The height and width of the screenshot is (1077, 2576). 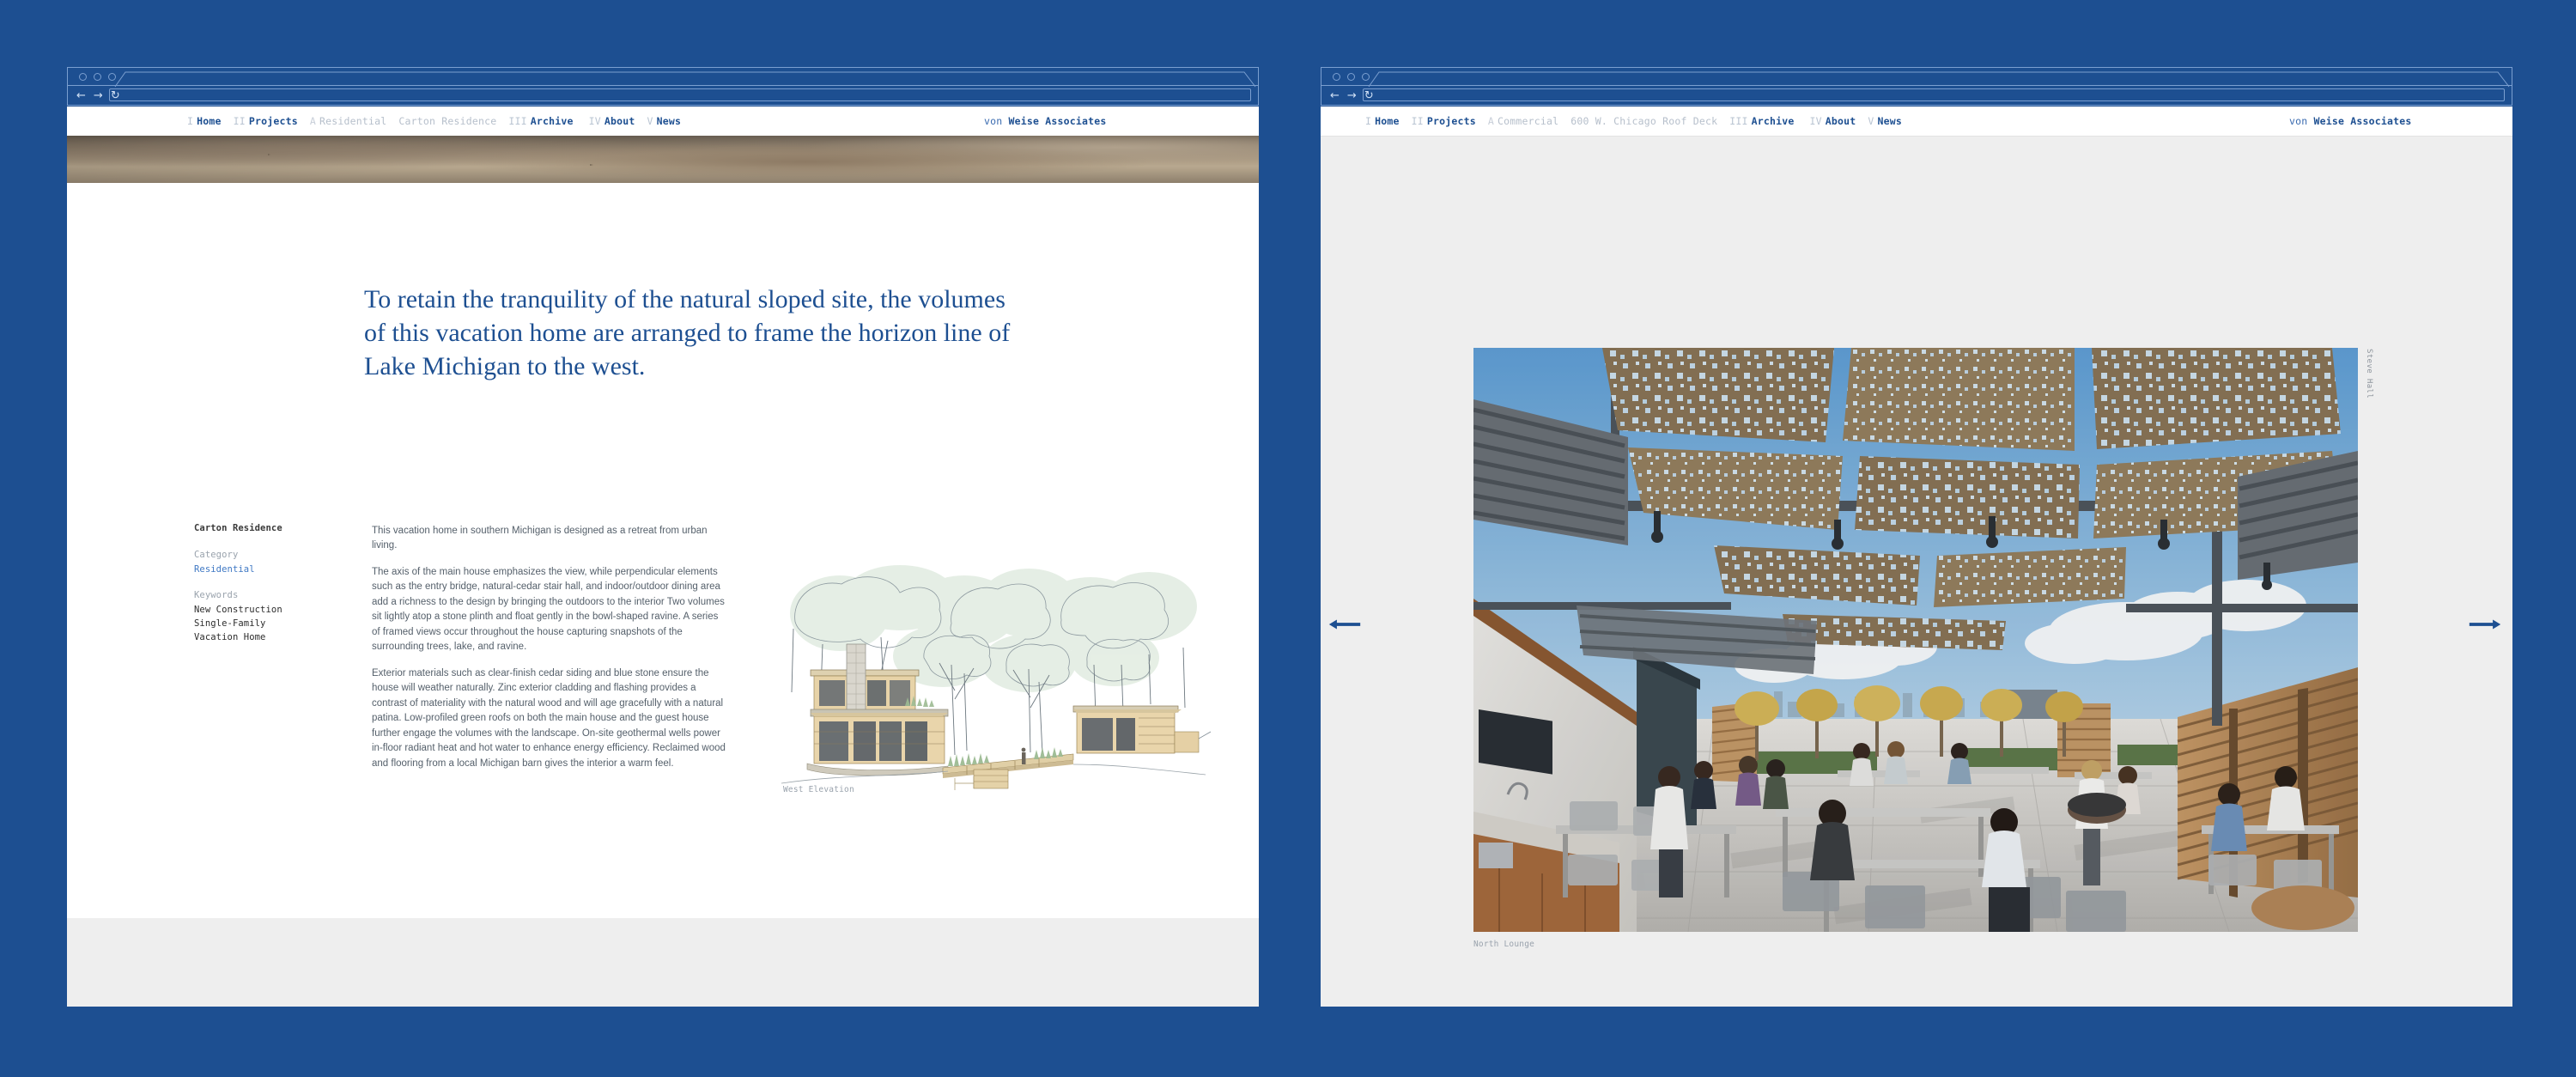 What do you see at coordinates (663, 159) in the screenshot?
I see `hero-photograph` at bounding box center [663, 159].